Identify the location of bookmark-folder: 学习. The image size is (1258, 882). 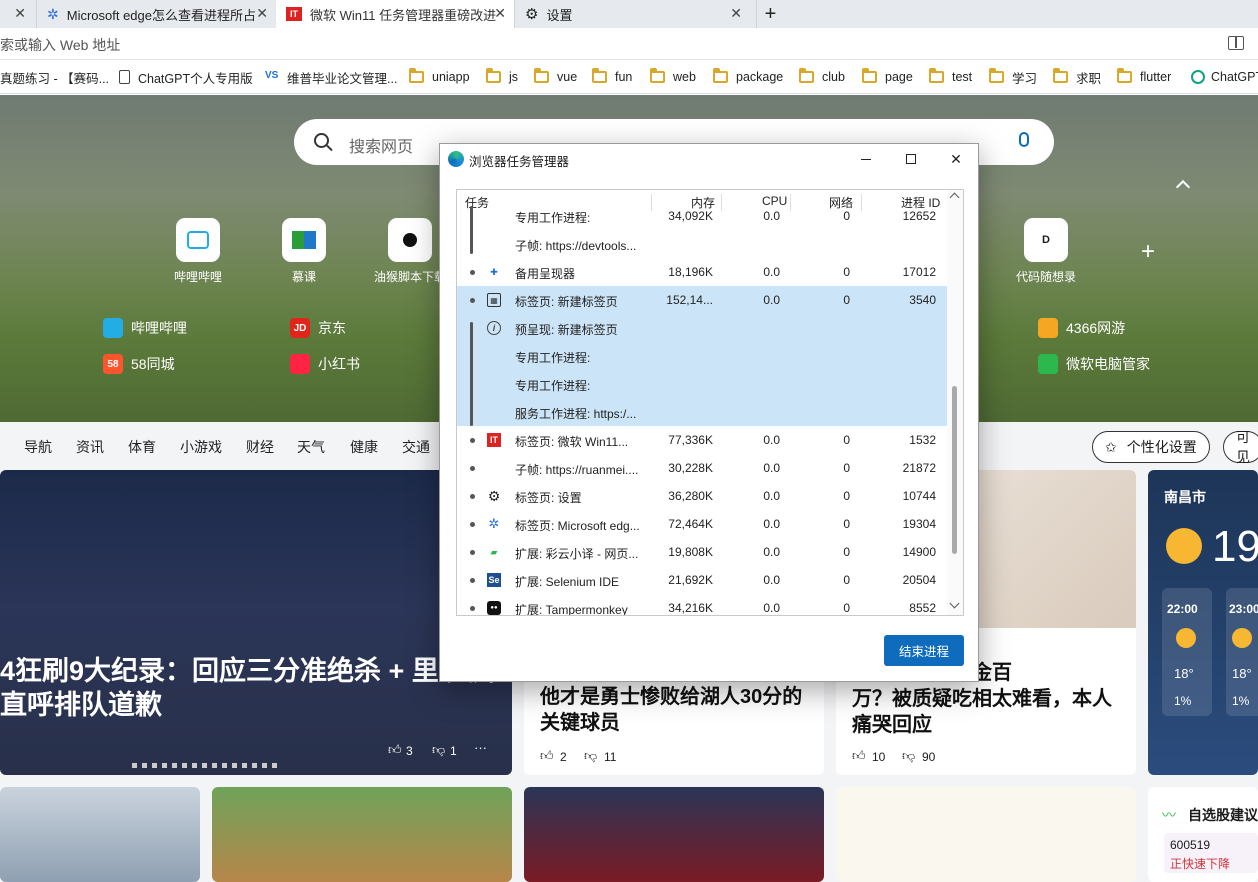
(1013, 76).